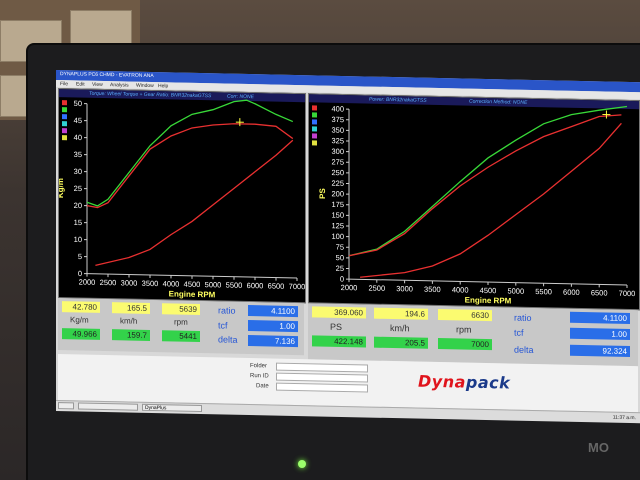  What do you see at coordinates (302, 464) in the screenshot?
I see `power-led` at bounding box center [302, 464].